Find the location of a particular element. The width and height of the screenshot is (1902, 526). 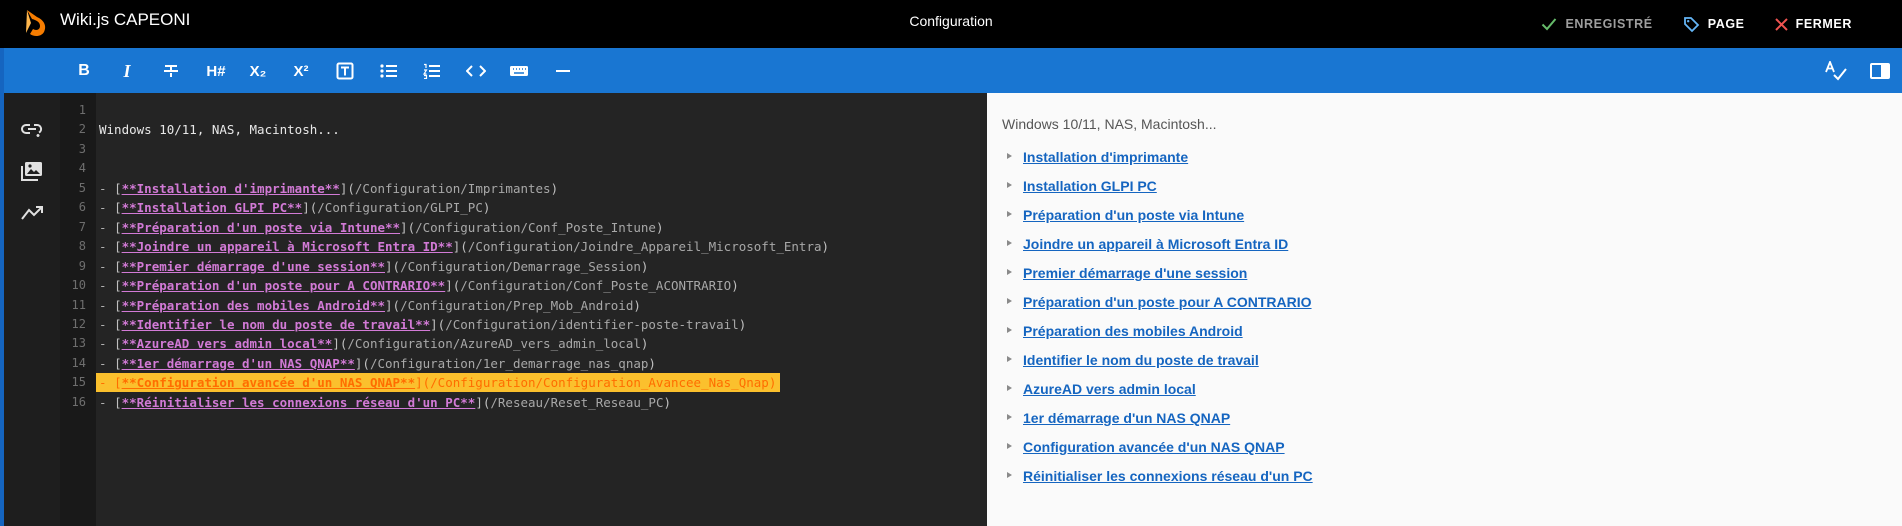

line-number-gutter: 1 2 3 4 5 6 7 8 9 10 11 12 13 14 15 16 is located at coordinates (78, 309).